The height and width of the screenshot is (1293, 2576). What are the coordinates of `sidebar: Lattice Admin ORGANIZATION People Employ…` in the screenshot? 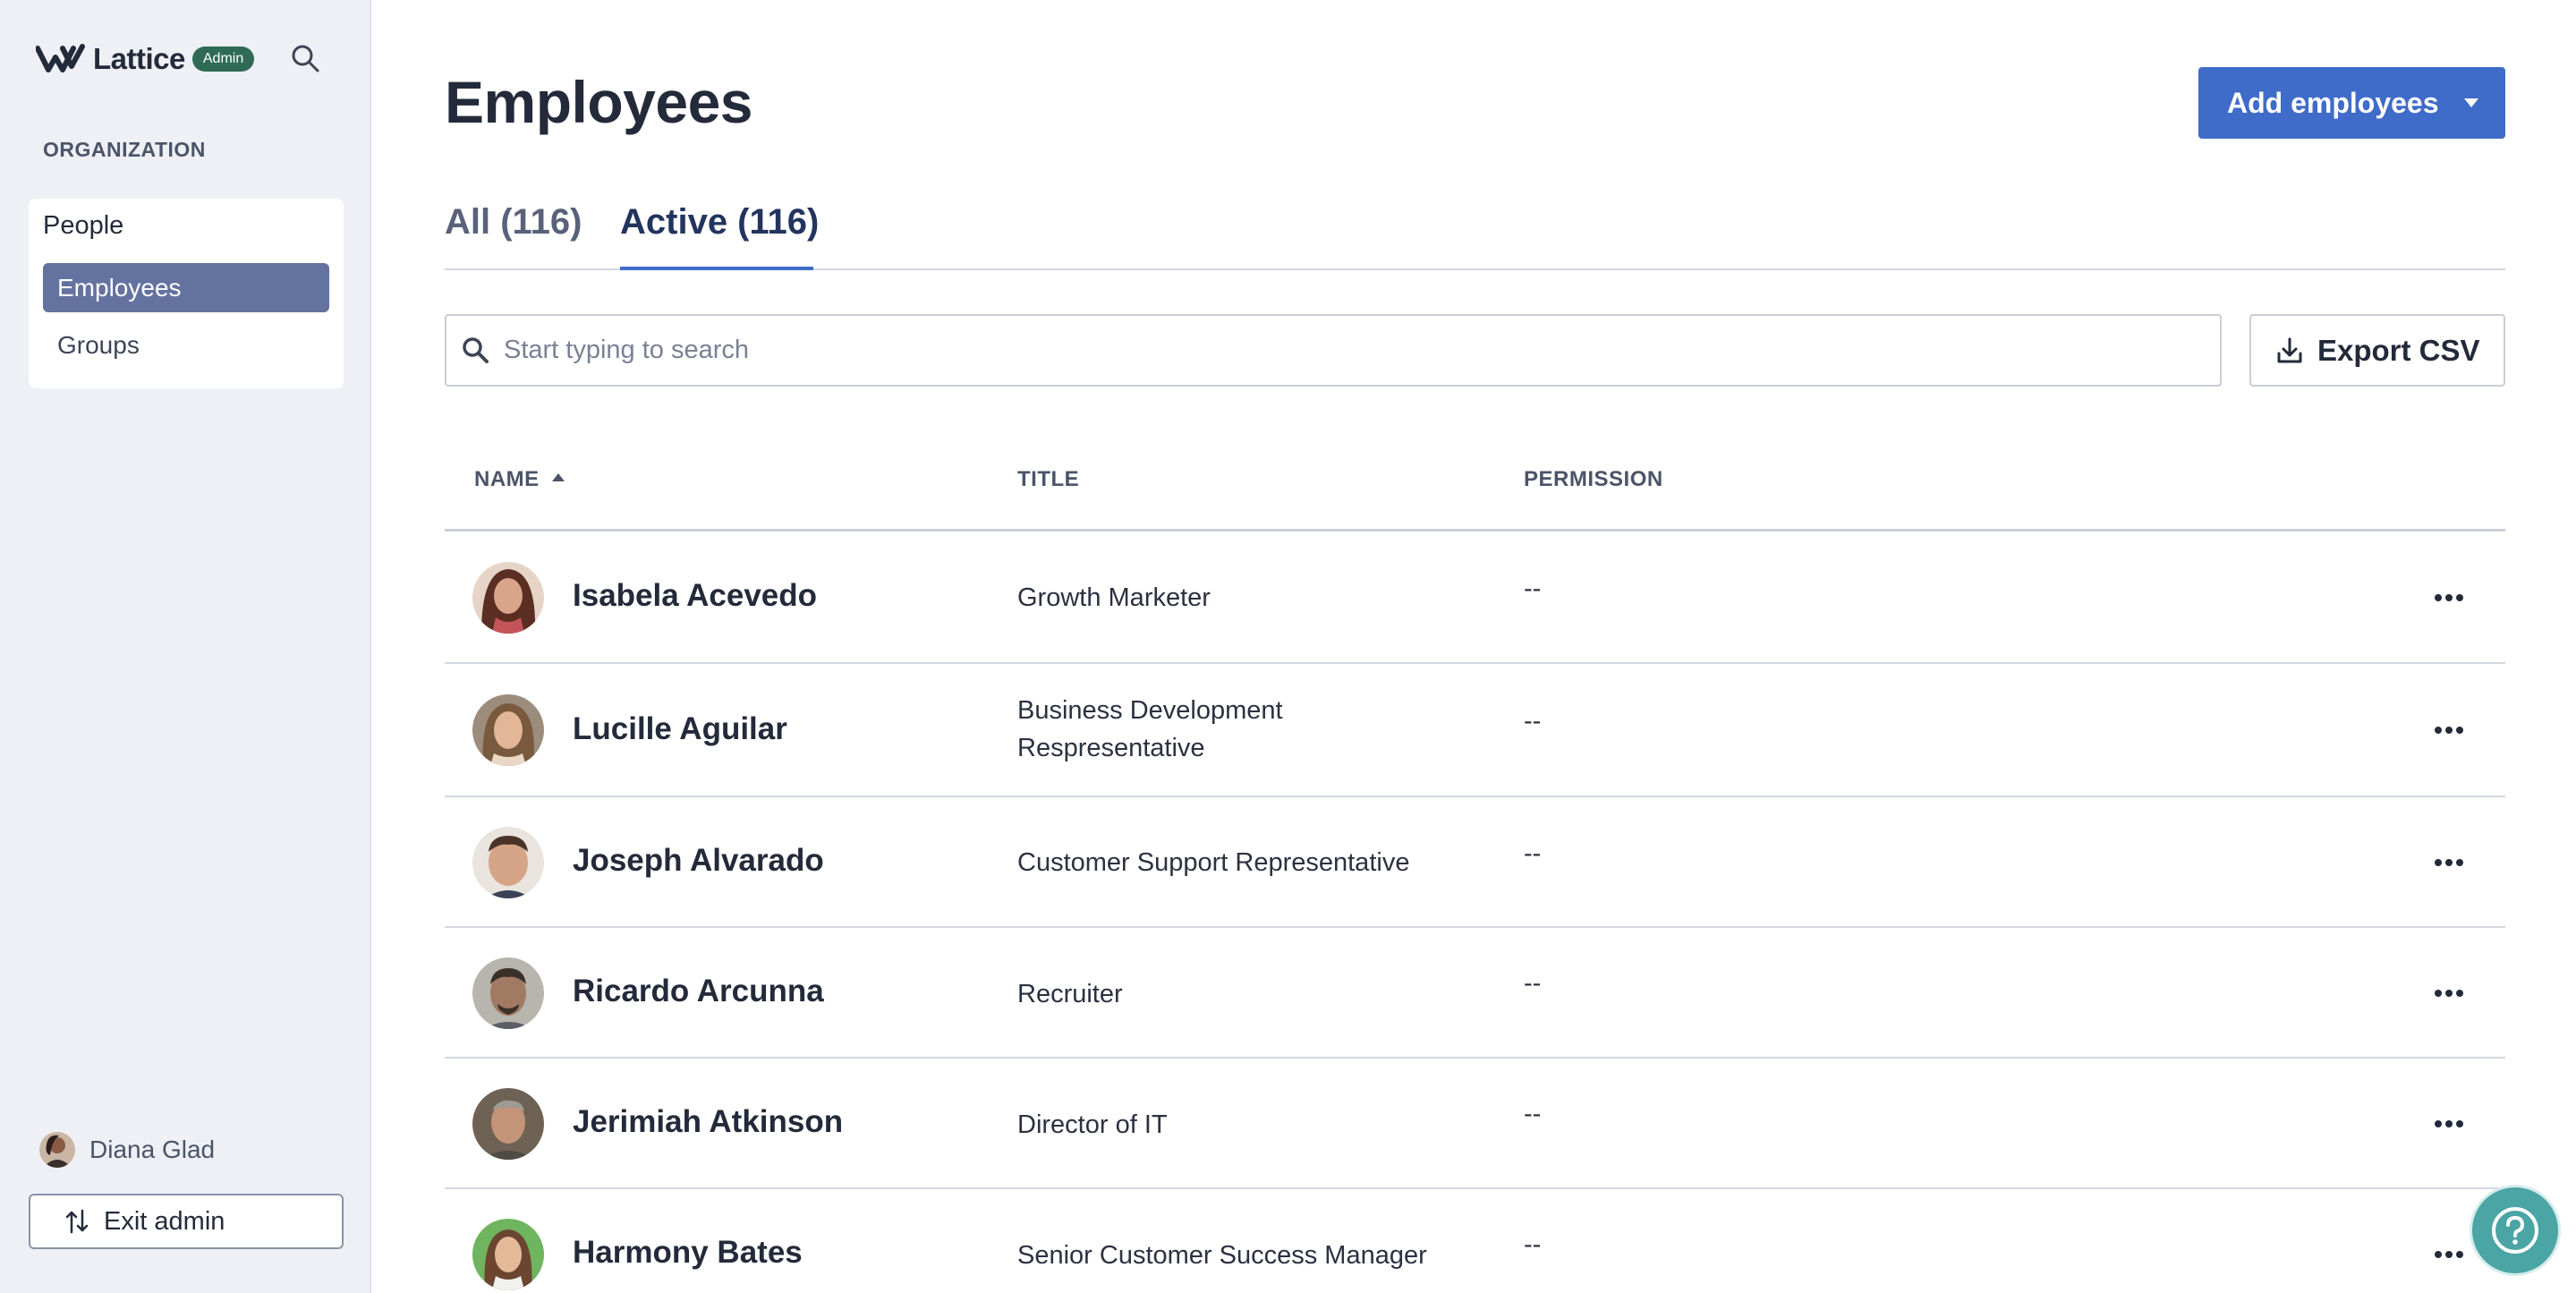 It's located at (185, 646).